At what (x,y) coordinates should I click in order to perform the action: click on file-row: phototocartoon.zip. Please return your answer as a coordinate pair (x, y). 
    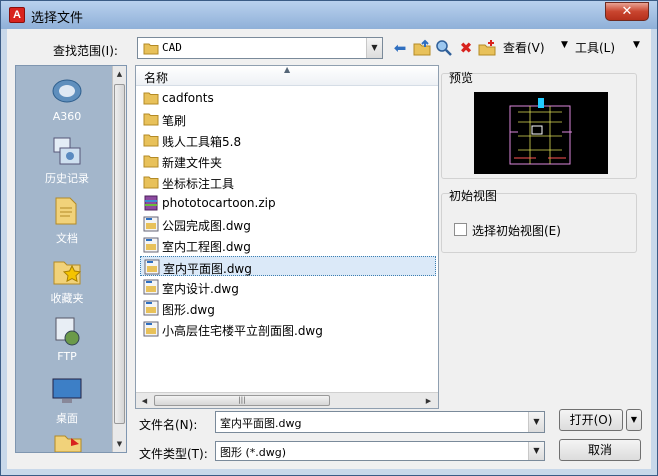
    Looking at the image, I should click on (288, 203).